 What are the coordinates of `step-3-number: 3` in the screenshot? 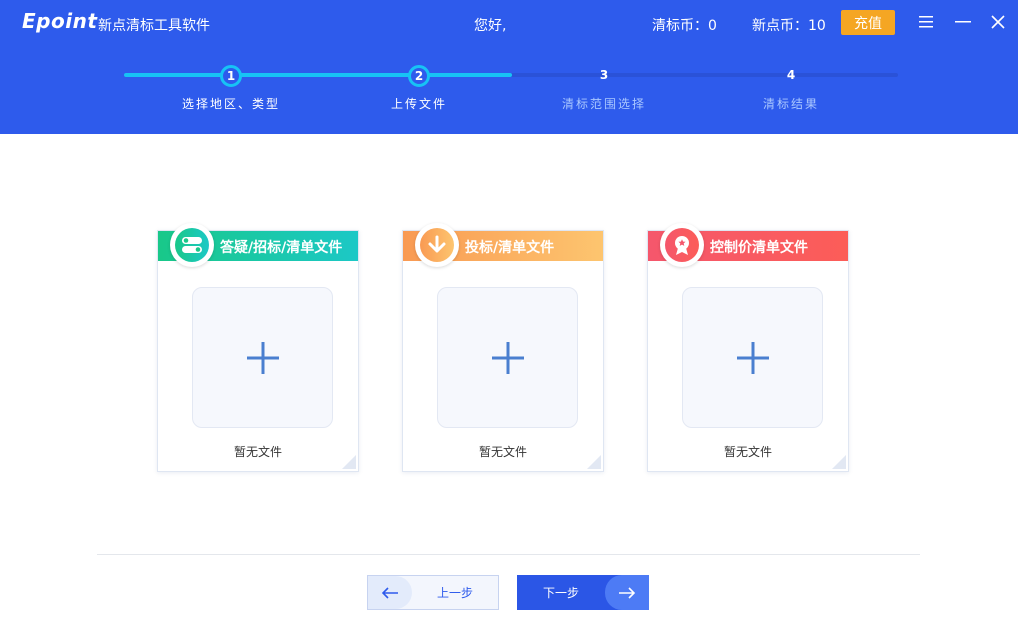 It's located at (604, 75).